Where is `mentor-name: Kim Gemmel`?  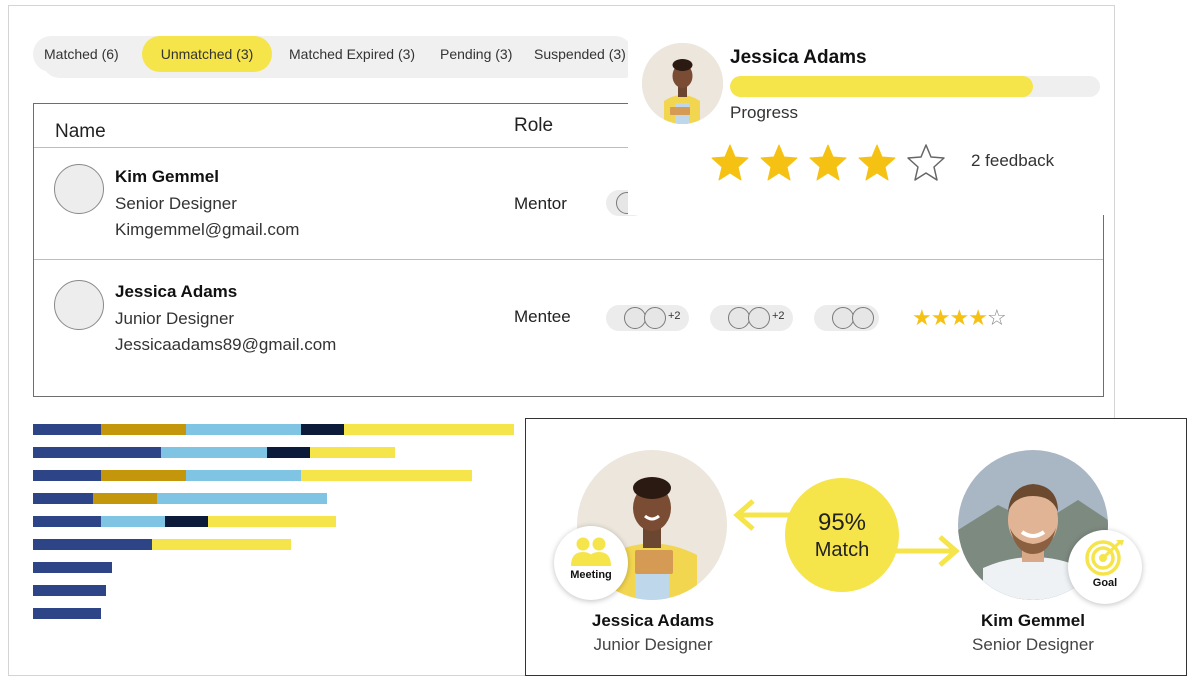 mentor-name: Kim Gemmel is located at coordinates (1033, 621).